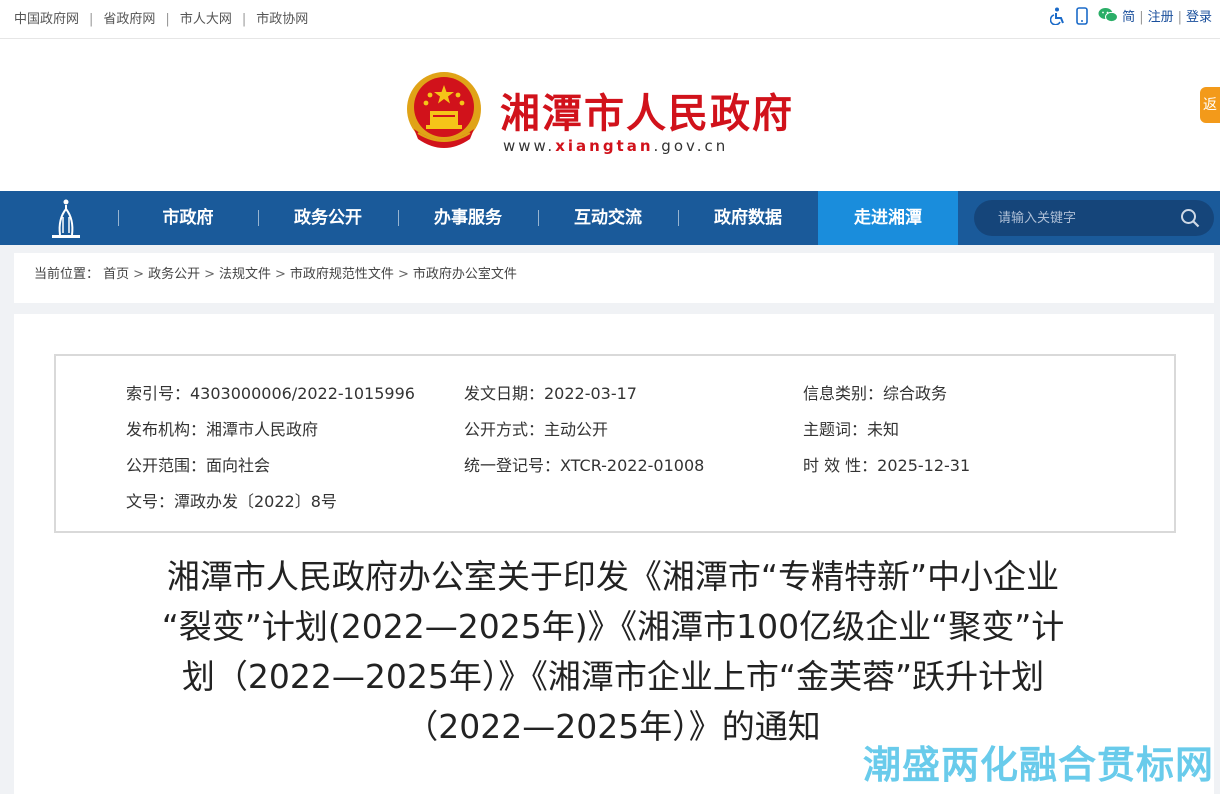 Image resolution: width=1220 pixels, height=794 pixels. Describe the element at coordinates (328, 218) in the screenshot. I see `nav-item-gov-affairs: 政务公开` at that location.